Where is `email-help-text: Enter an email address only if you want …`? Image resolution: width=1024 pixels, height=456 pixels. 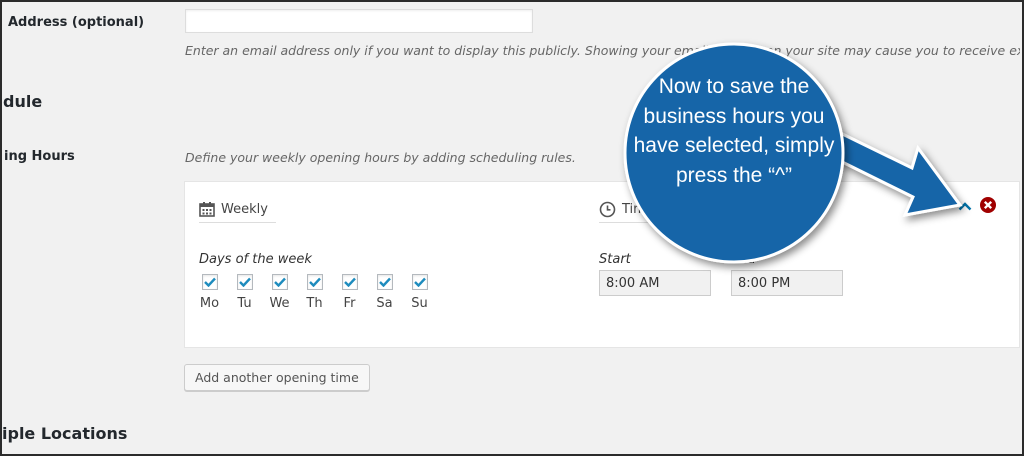 email-help-text: Enter an email address only if you want … is located at coordinates (602, 50).